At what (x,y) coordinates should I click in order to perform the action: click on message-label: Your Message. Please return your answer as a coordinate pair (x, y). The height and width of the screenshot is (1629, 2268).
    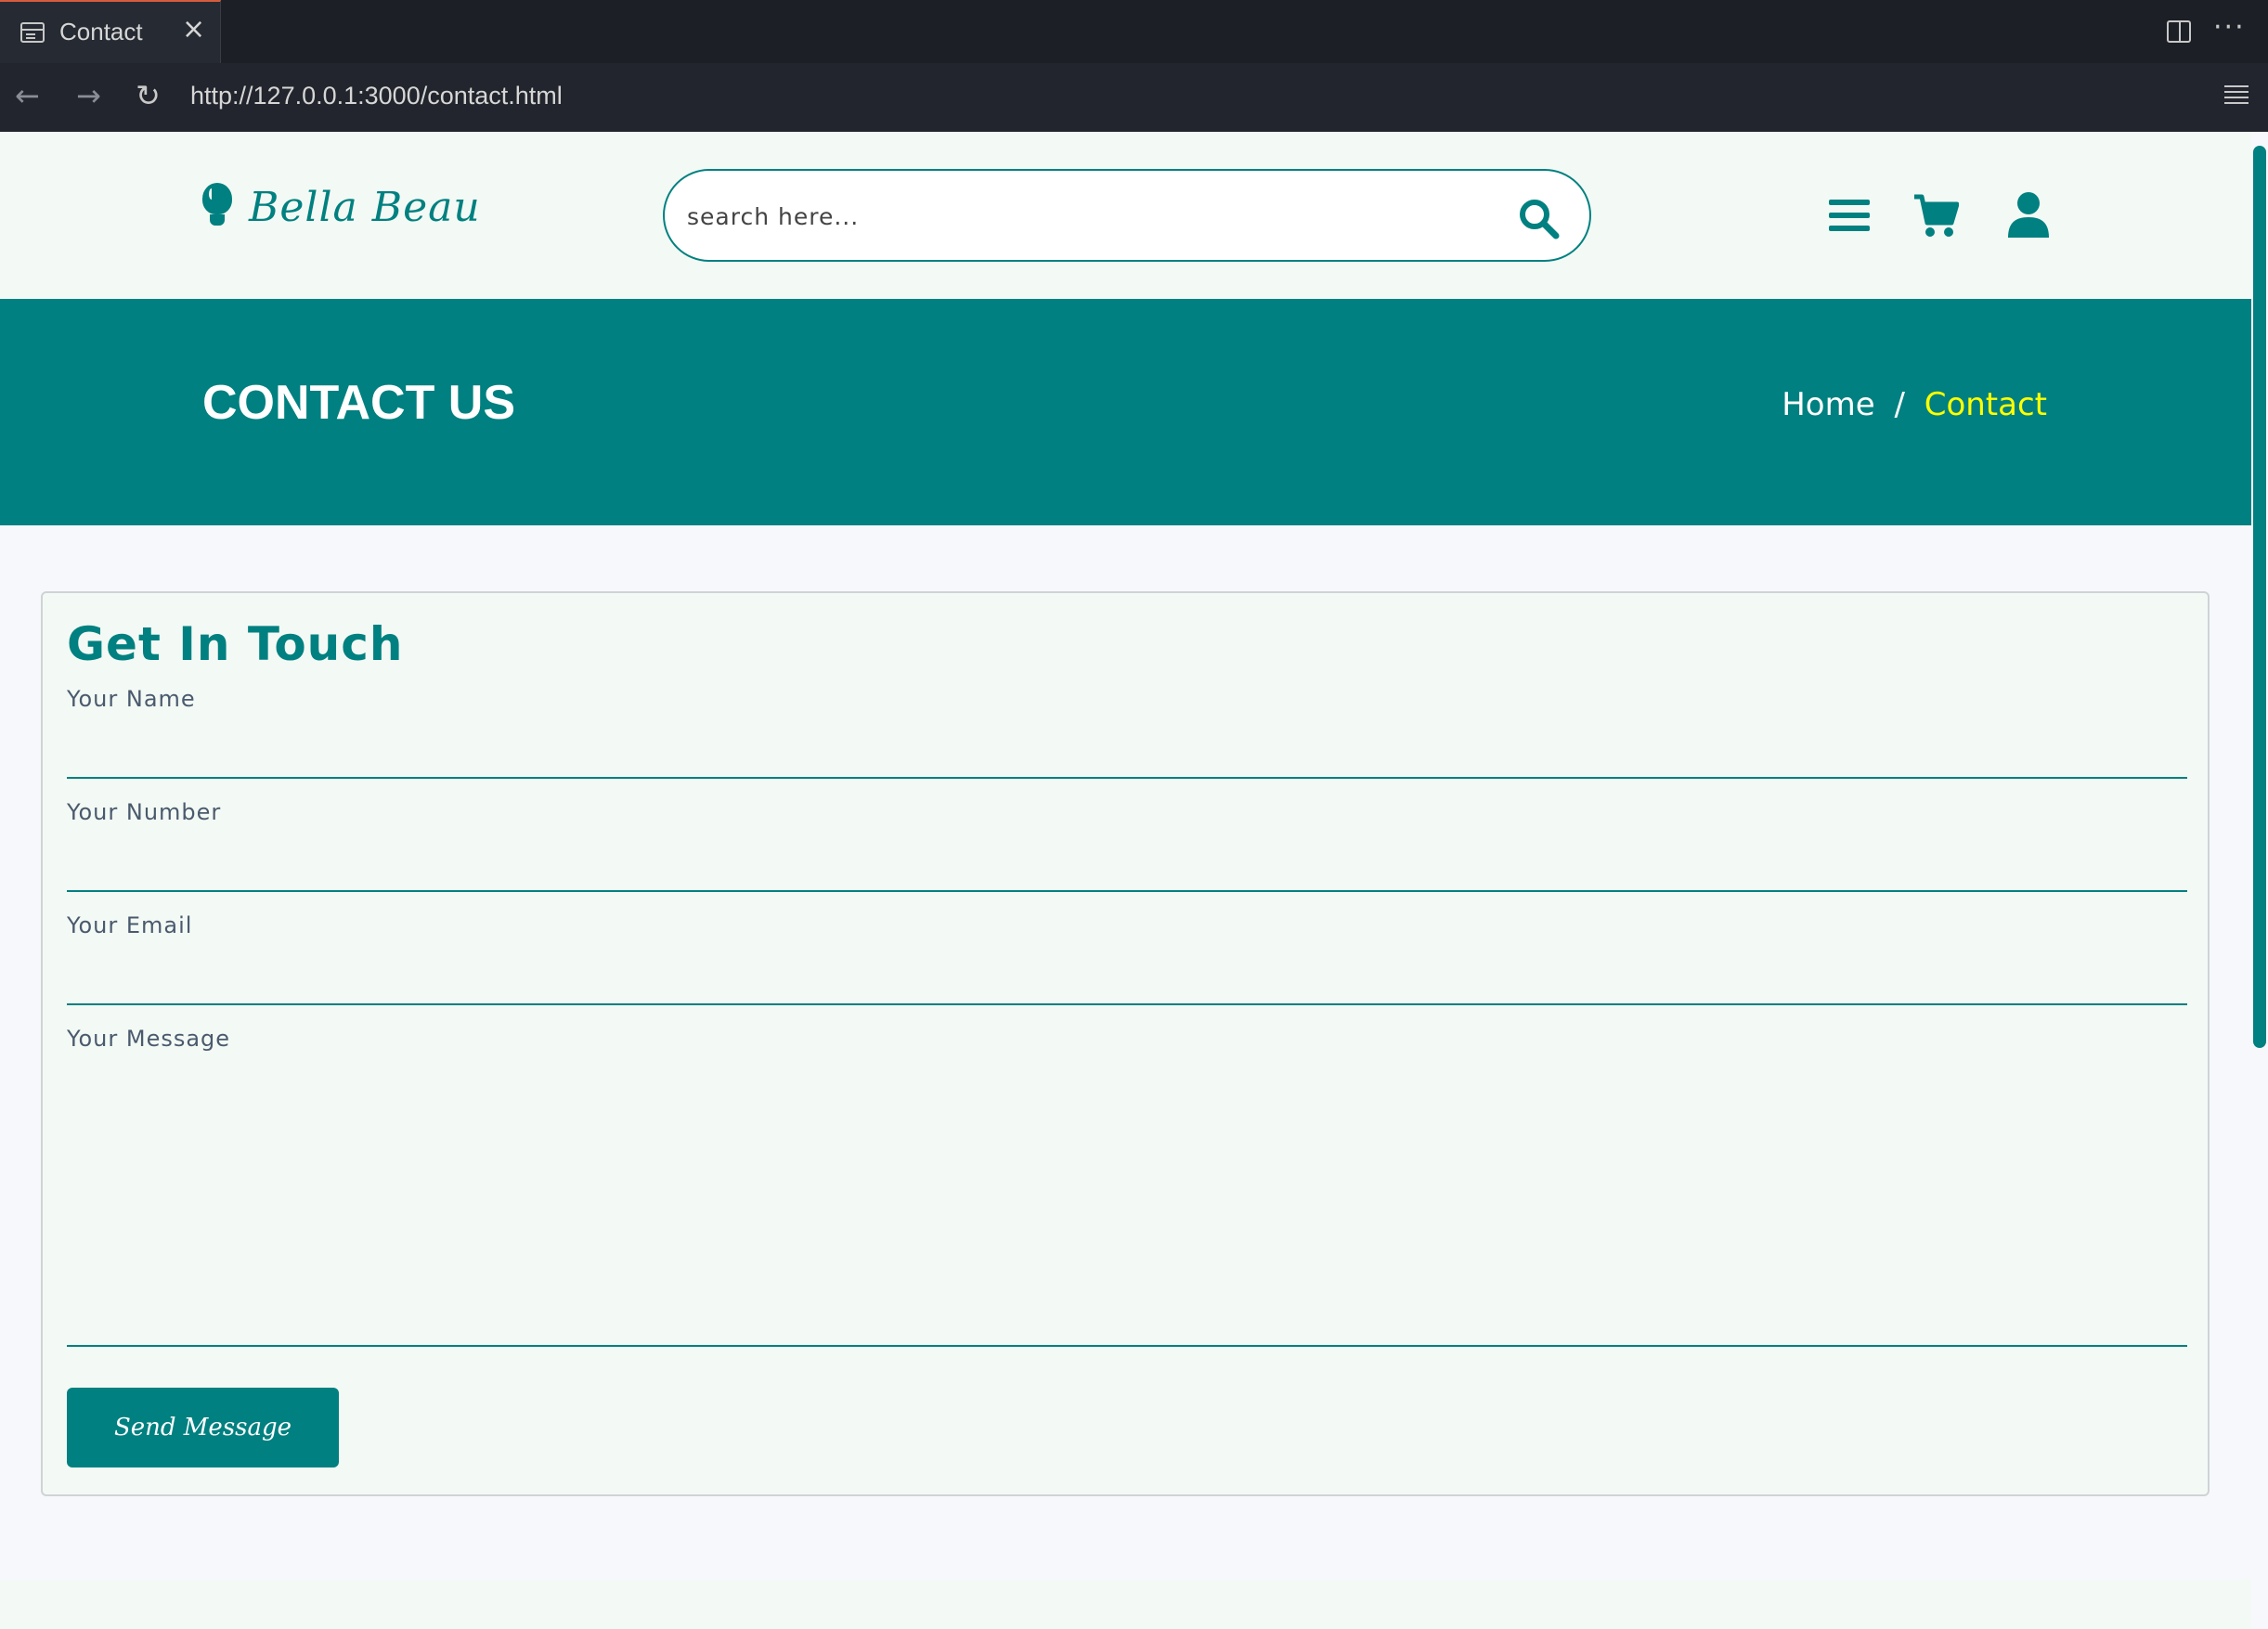
    Looking at the image, I should click on (149, 1039).